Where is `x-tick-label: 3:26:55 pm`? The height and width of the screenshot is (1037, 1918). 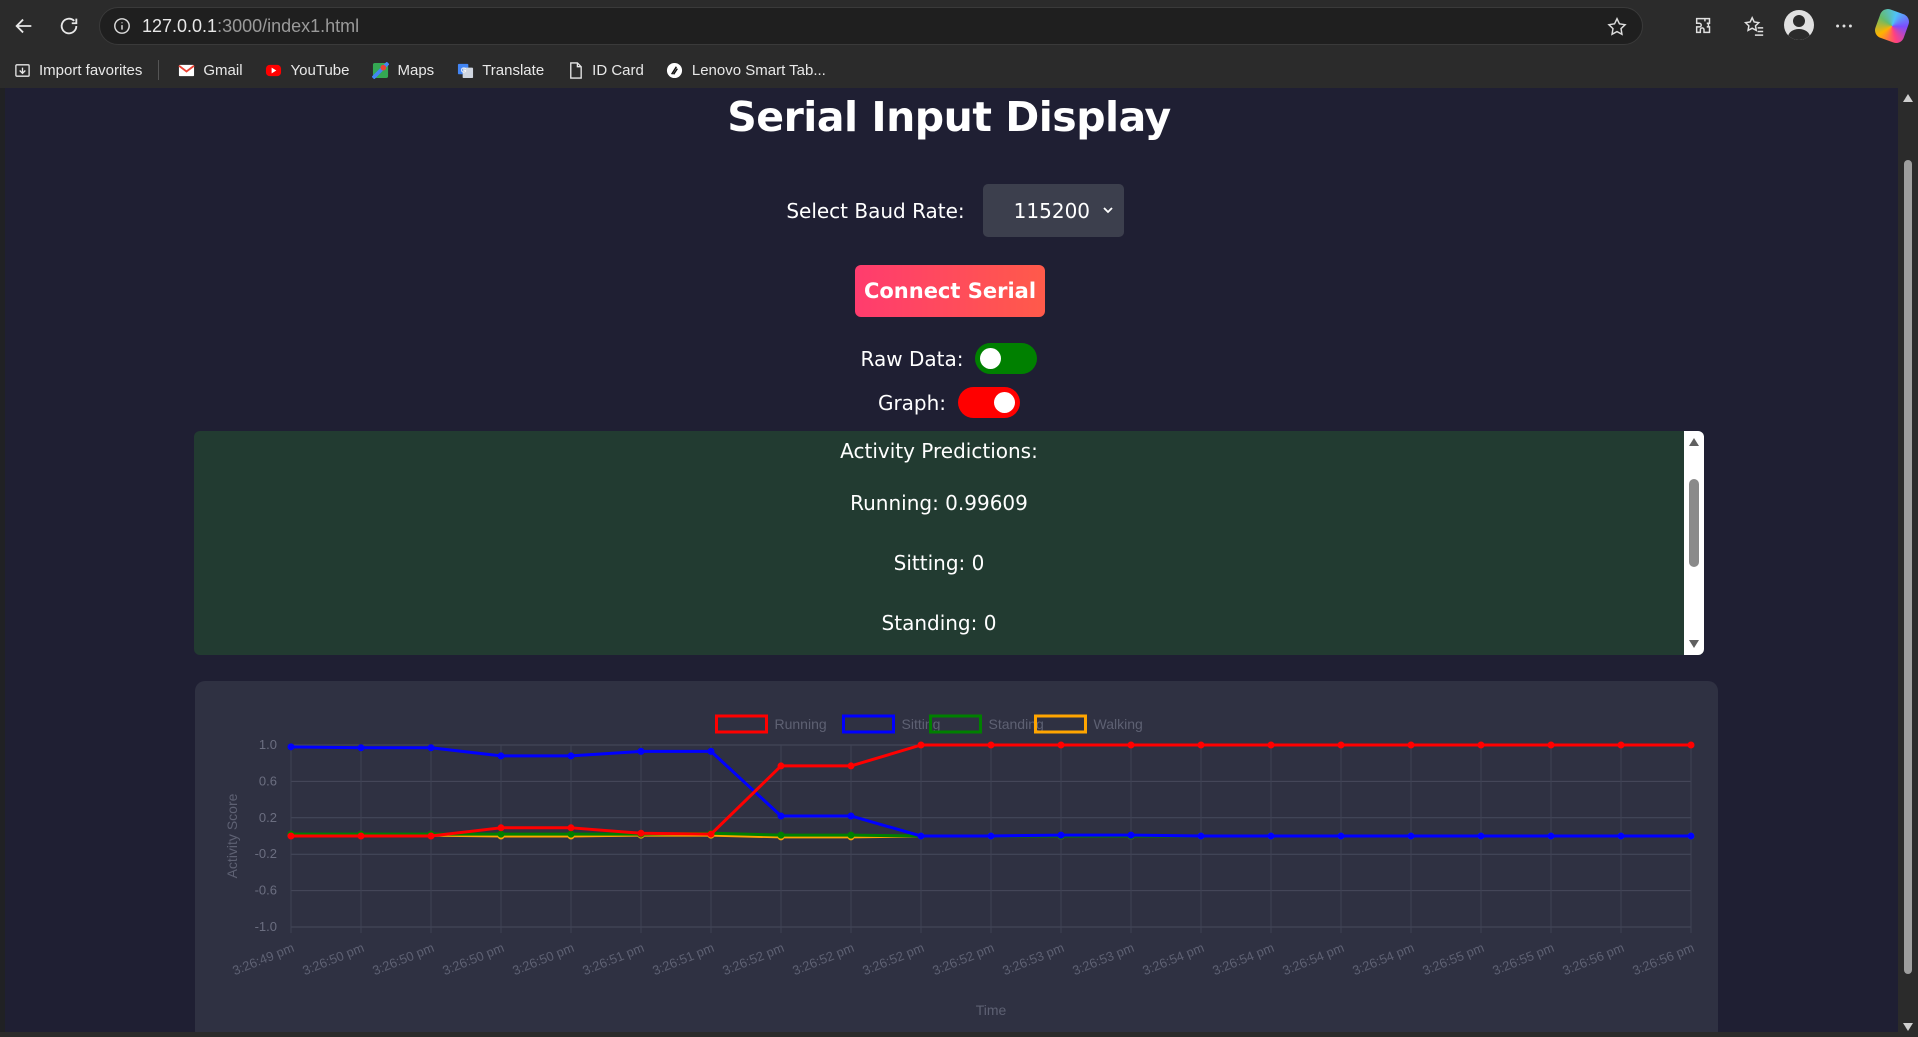 x-tick-label: 3:26:55 pm is located at coordinates (1453, 959).